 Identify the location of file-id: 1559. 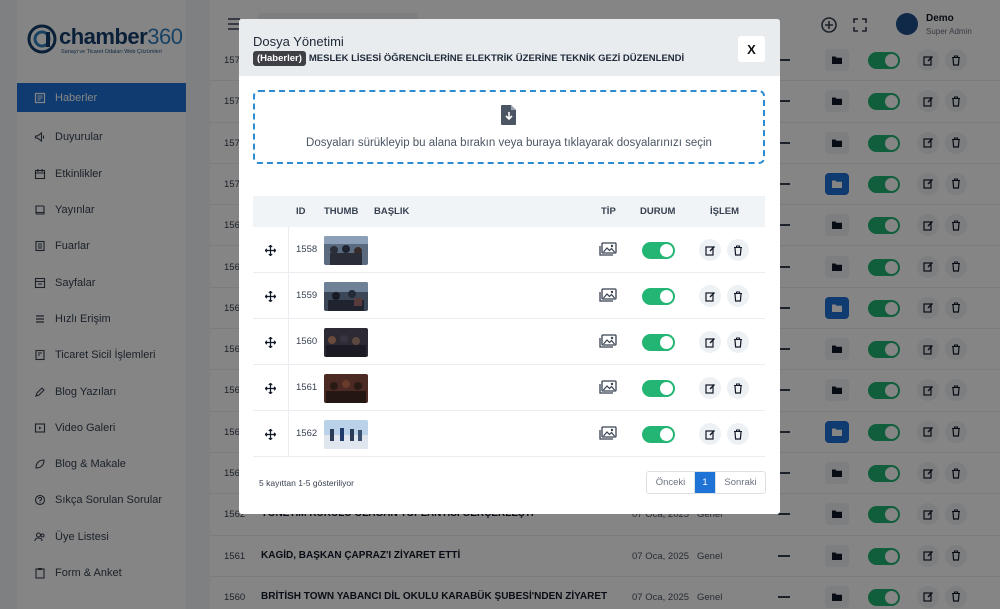
(307, 295).